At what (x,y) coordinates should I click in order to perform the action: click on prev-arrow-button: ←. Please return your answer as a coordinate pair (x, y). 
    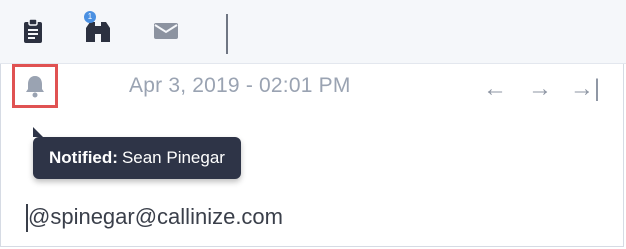
    Looking at the image, I should click on (495, 89).